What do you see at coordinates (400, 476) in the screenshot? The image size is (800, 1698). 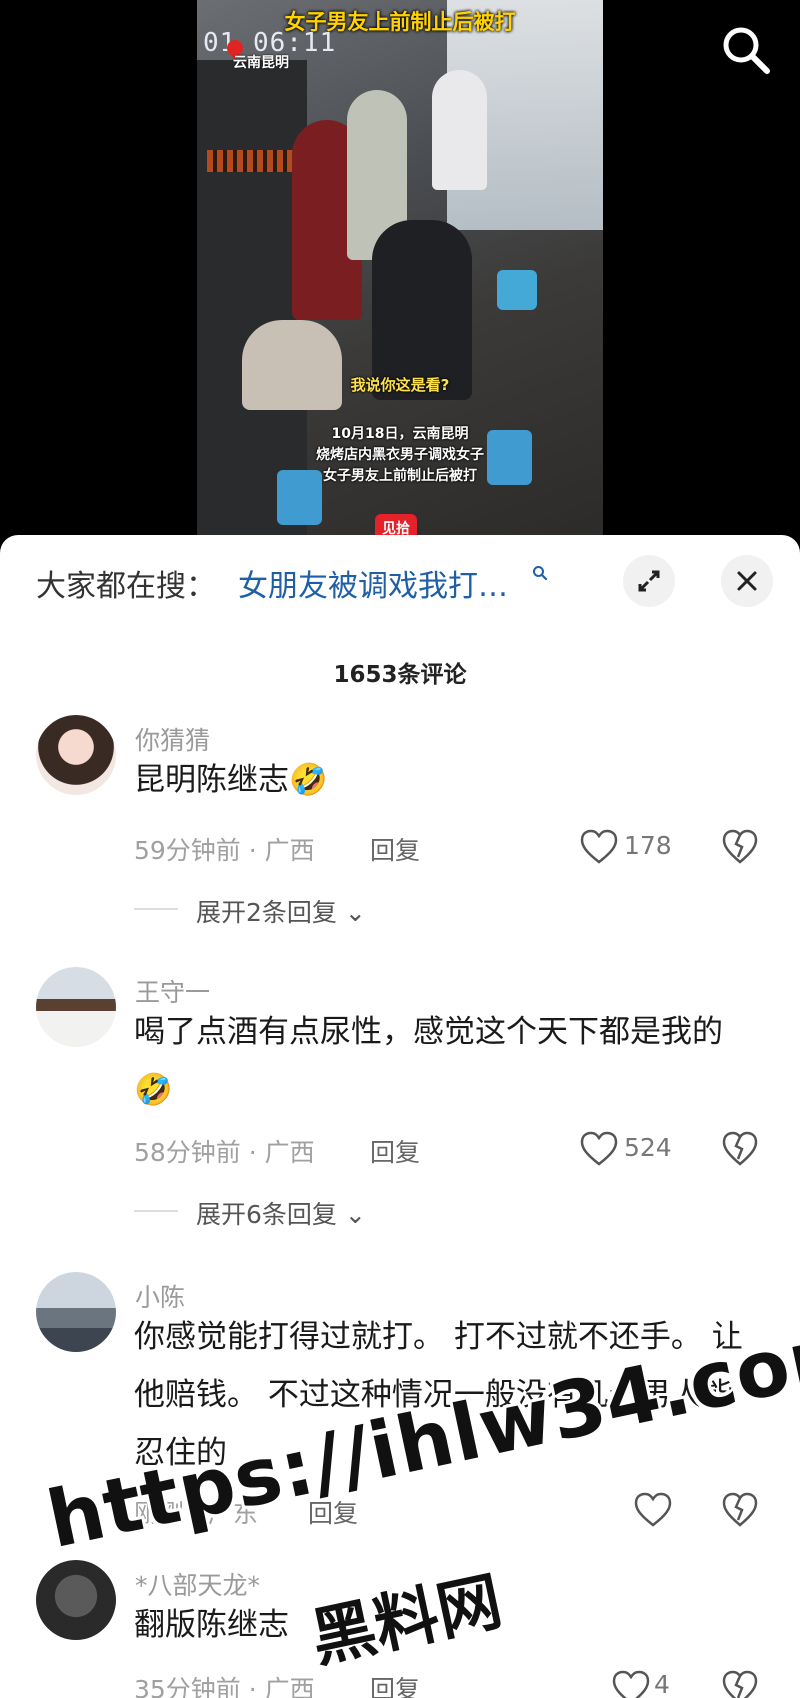 I see `video-caption-line: 女子男友上前制止后被打` at bounding box center [400, 476].